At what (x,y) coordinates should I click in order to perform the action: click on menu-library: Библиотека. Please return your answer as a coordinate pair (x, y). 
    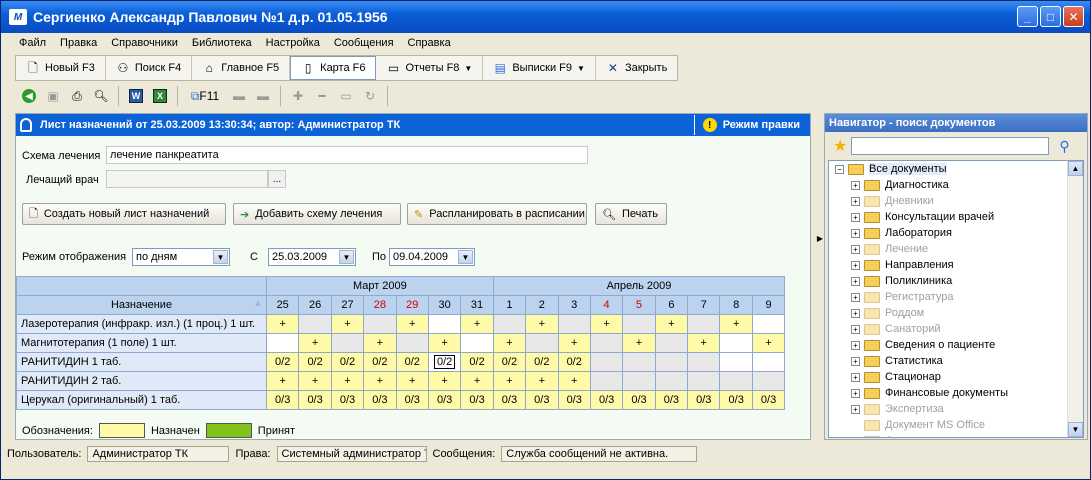
    Looking at the image, I should click on (222, 43).